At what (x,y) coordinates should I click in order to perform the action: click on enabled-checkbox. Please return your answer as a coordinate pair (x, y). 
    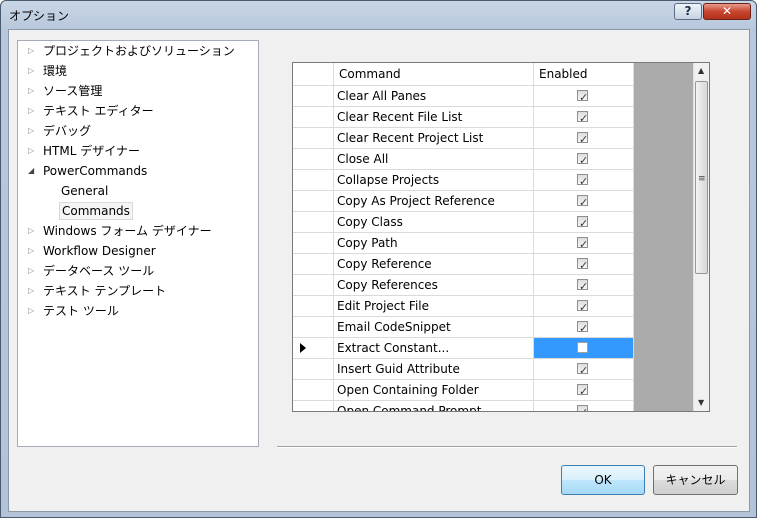
    Looking at the image, I should click on (582, 347).